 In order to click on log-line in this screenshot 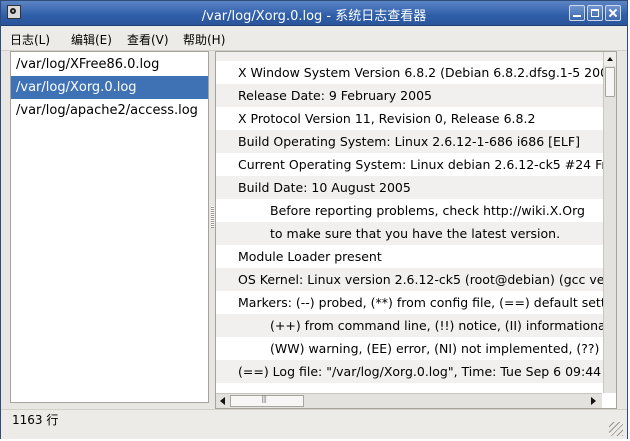, I will do `click(409, 56)`.